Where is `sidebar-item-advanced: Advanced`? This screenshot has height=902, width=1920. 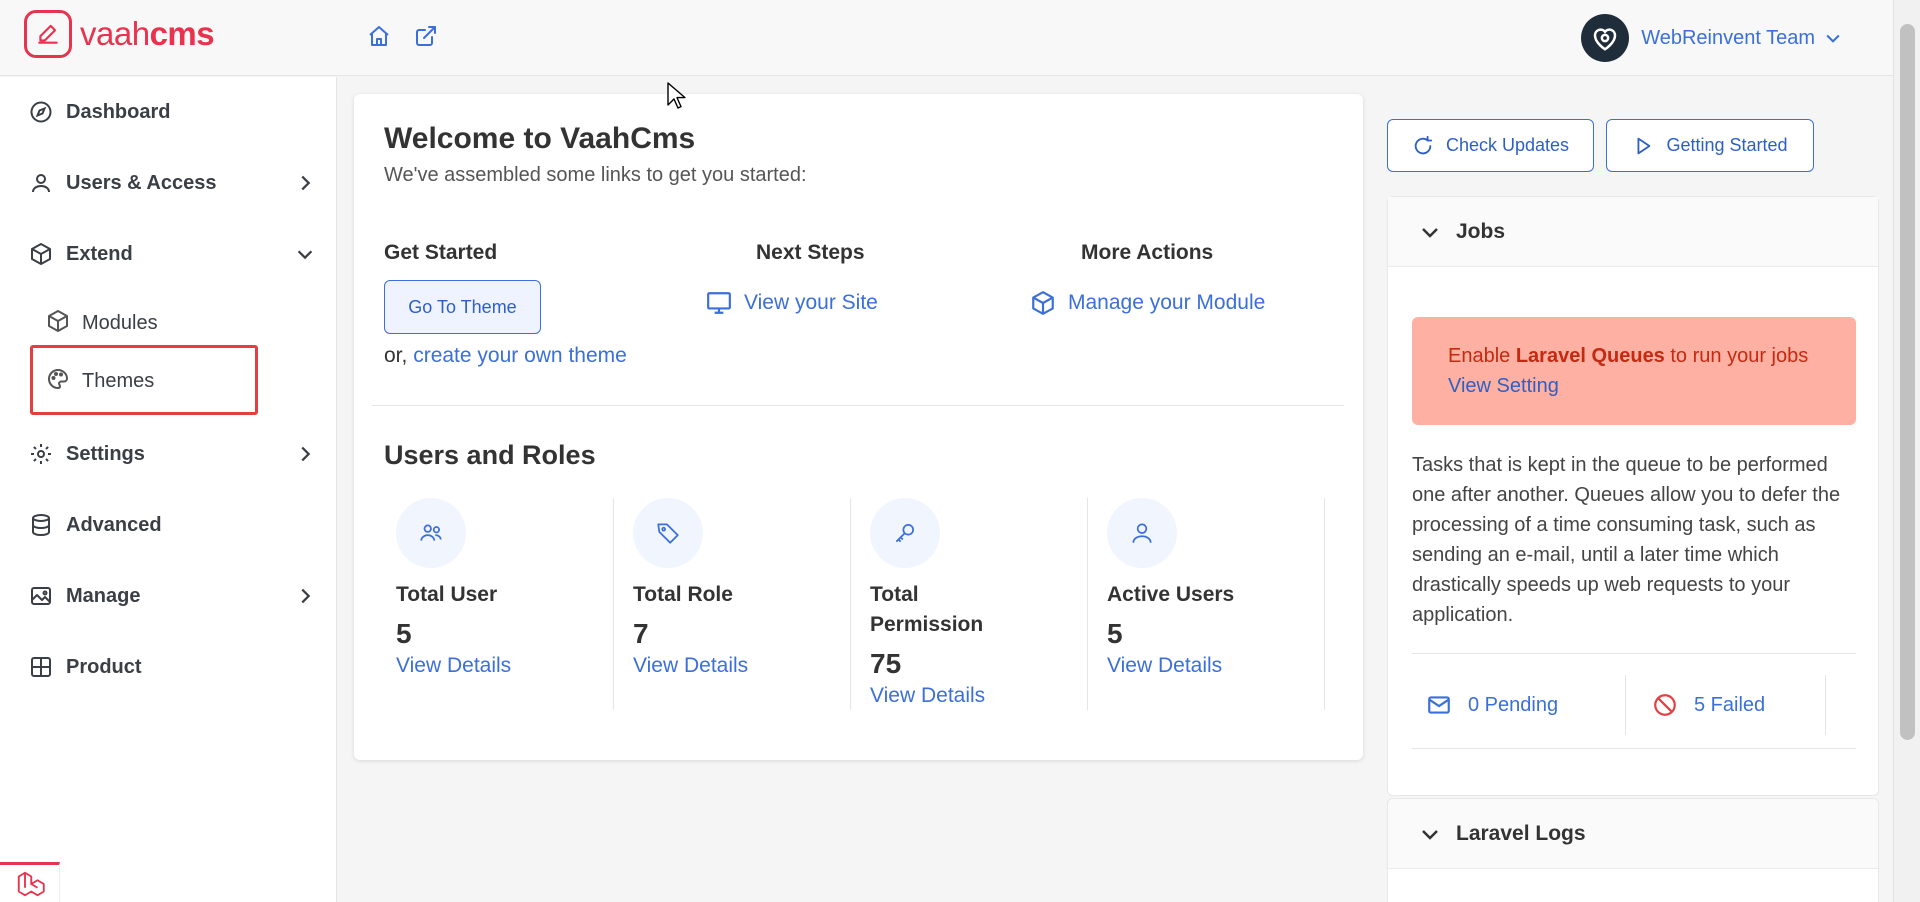 sidebar-item-advanced: Advanced is located at coordinates (178, 525).